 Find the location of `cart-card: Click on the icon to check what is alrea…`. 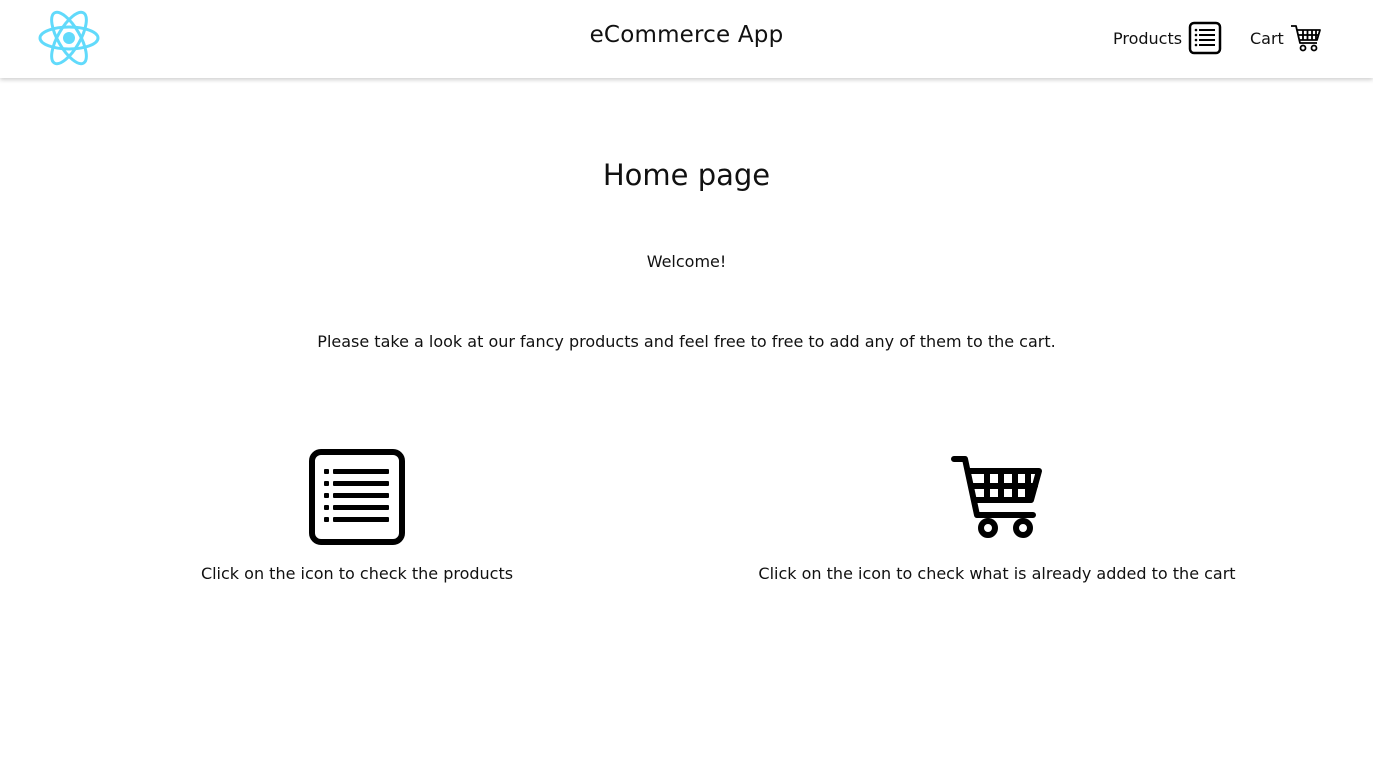

cart-card: Click on the icon to check what is alrea… is located at coordinates (997, 515).